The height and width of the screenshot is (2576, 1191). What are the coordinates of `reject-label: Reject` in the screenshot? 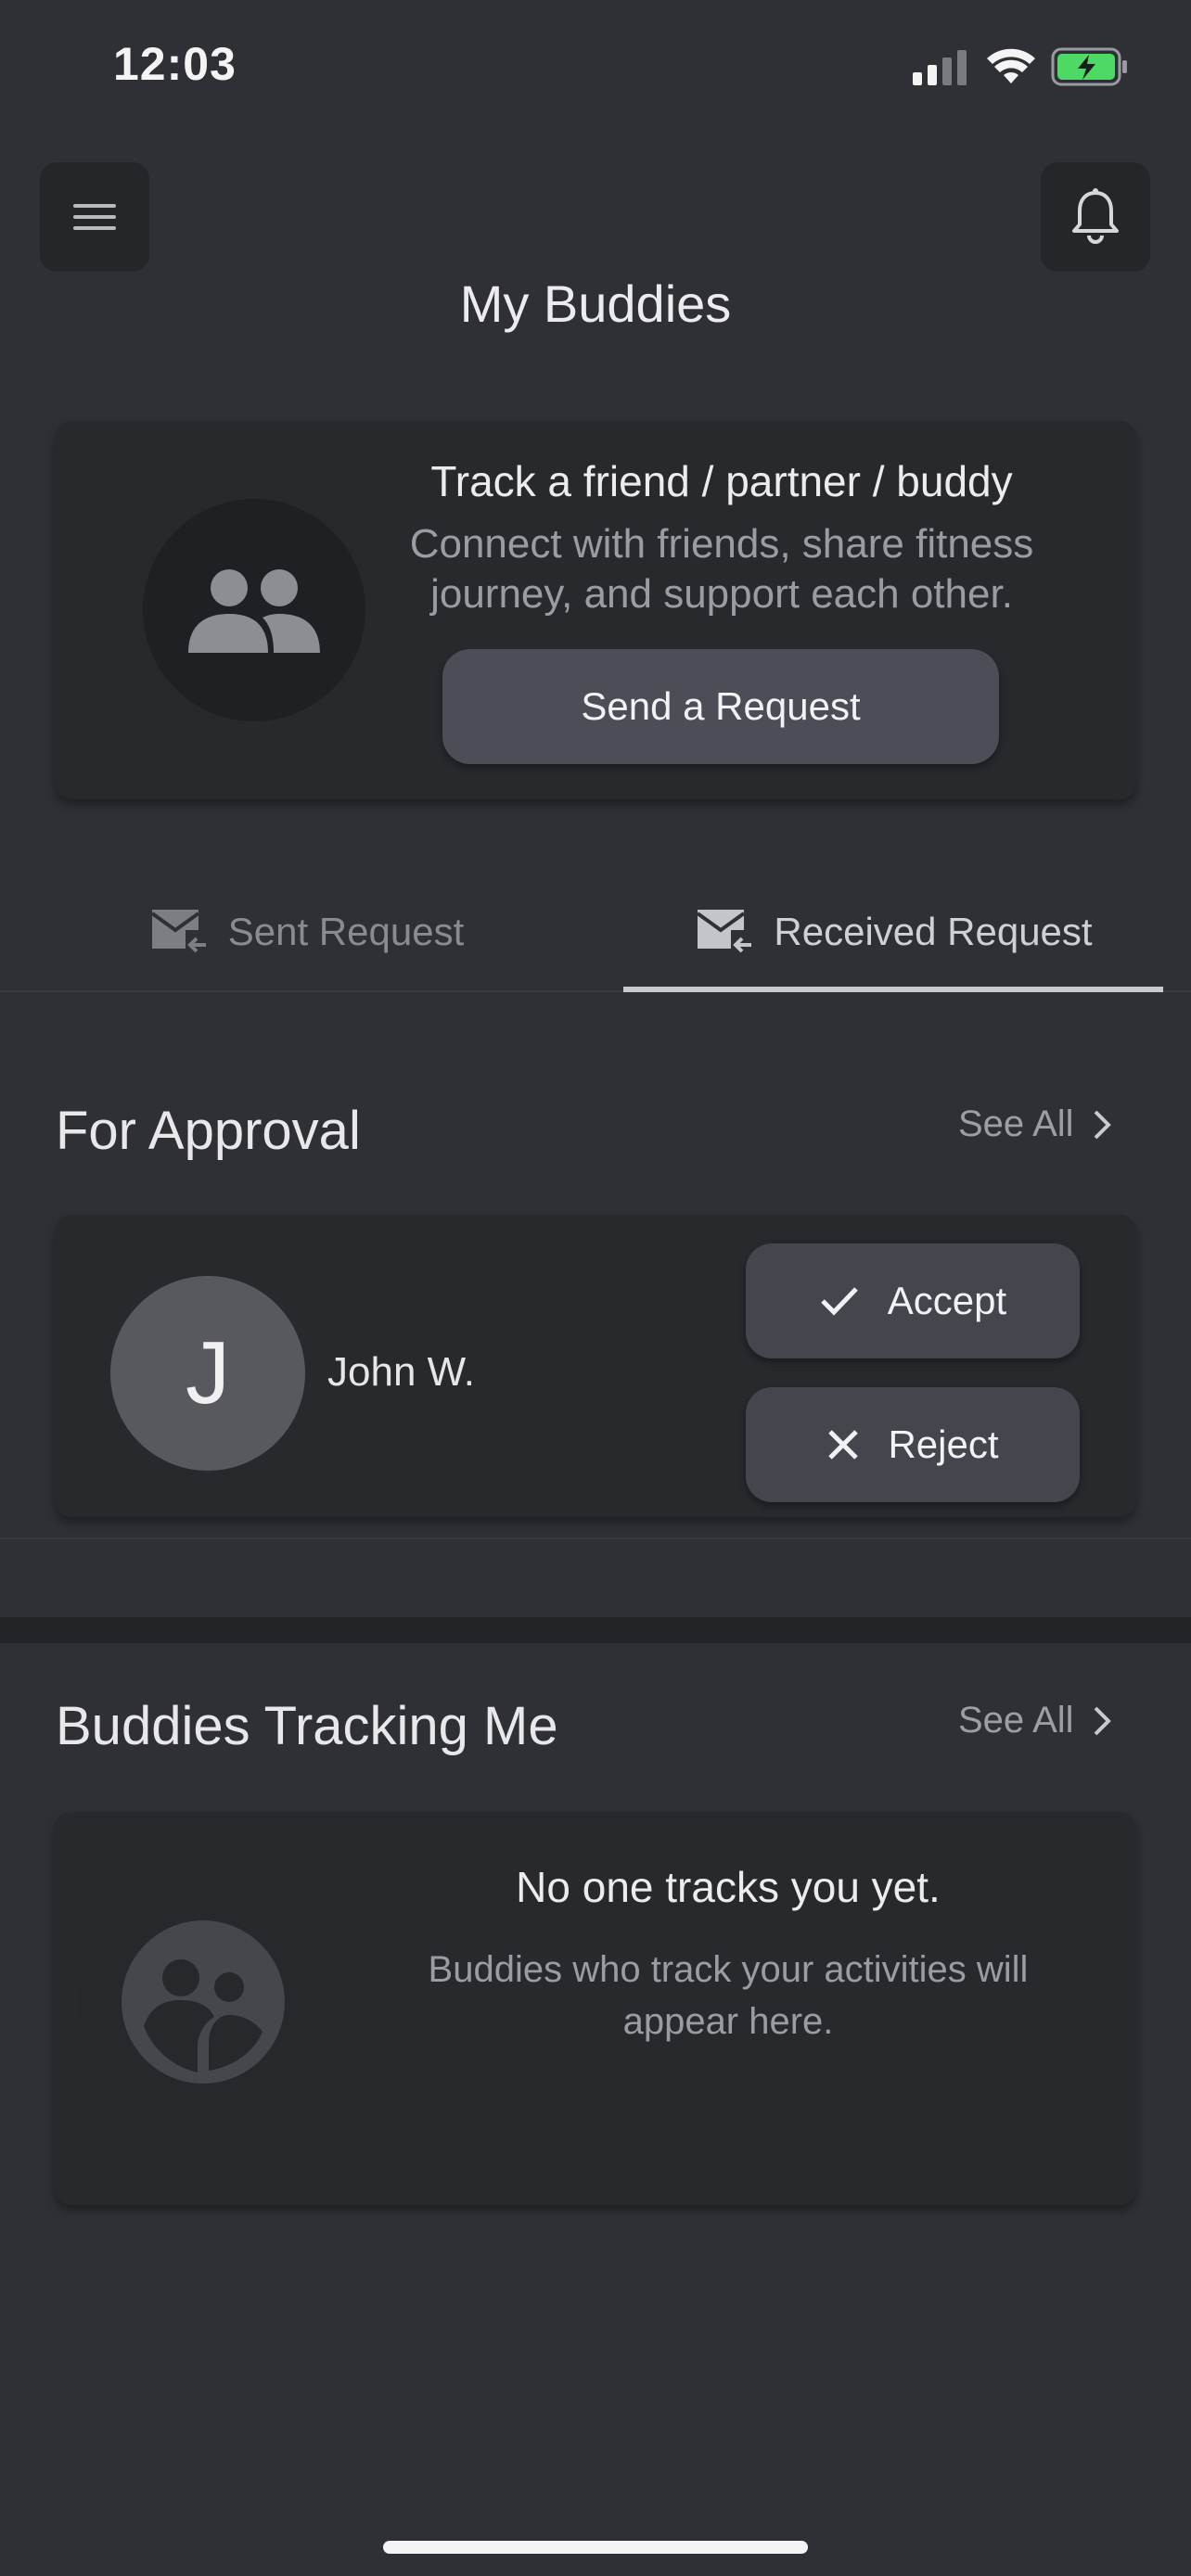 It's located at (944, 1444).